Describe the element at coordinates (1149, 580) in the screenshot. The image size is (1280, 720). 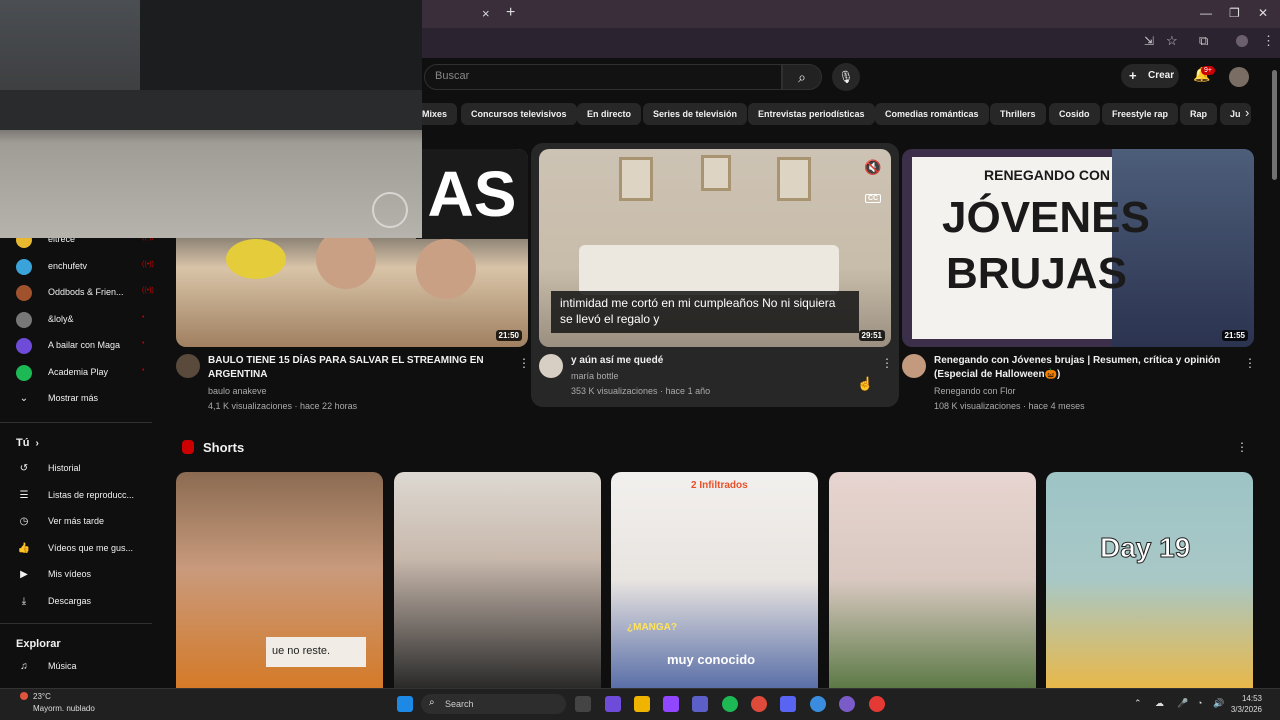
I see `short-item: Day 19` at that location.